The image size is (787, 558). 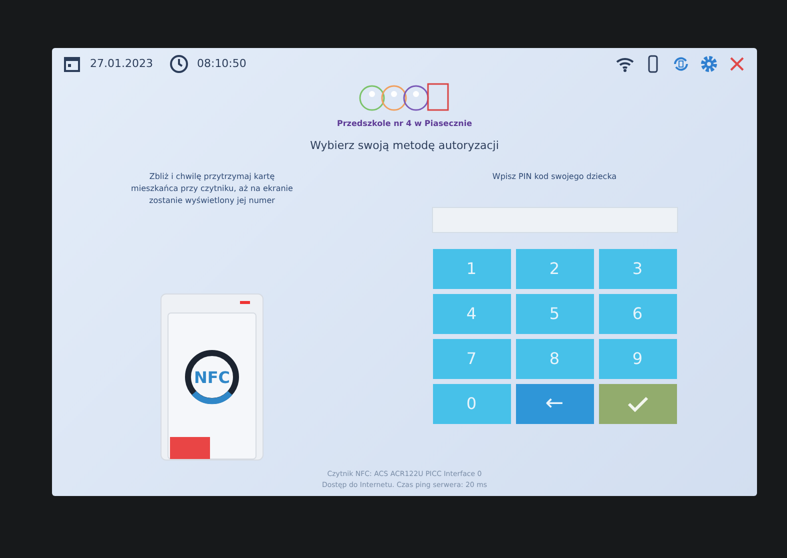 I want to click on card-instruction: Zbliż i chwilę przytrzymaj kartę mieszkańca przy czytniku, aż na ekranie zostanie wyświetlony jej numer, so click(x=212, y=188).